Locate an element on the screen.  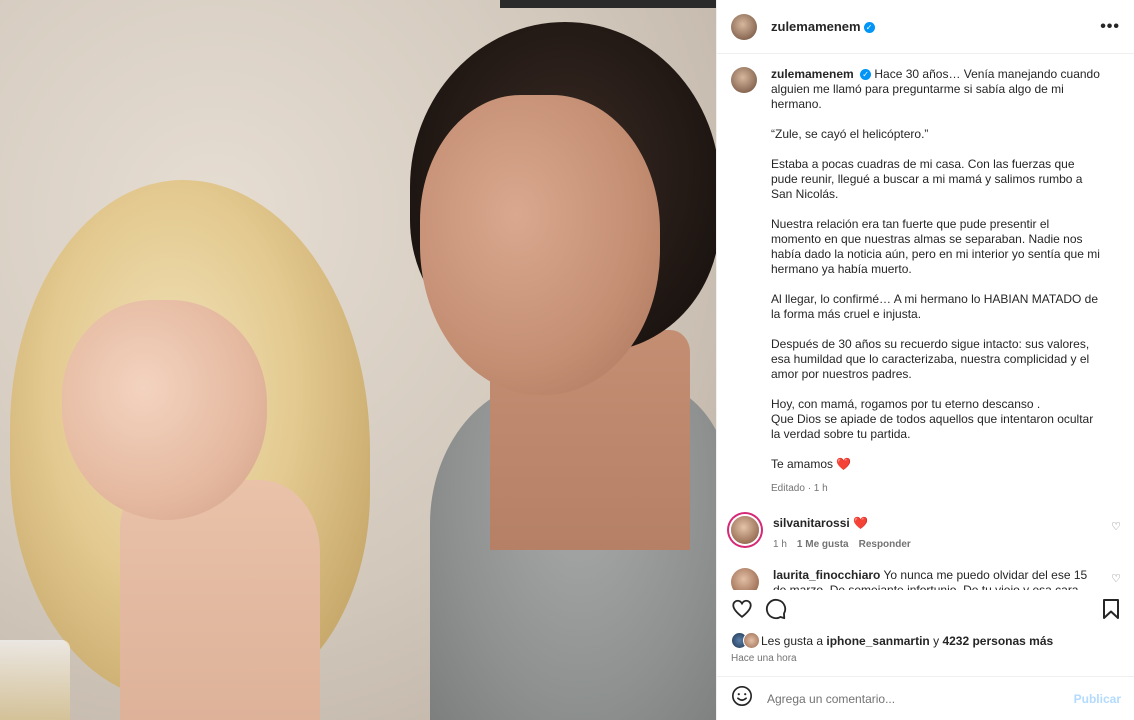
liker-avatars is located at coordinates (746, 641).